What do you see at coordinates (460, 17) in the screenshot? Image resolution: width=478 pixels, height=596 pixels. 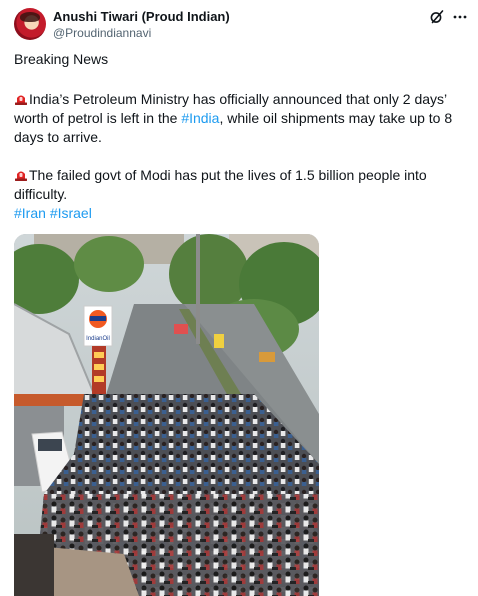 I see `more-options-icon` at bounding box center [460, 17].